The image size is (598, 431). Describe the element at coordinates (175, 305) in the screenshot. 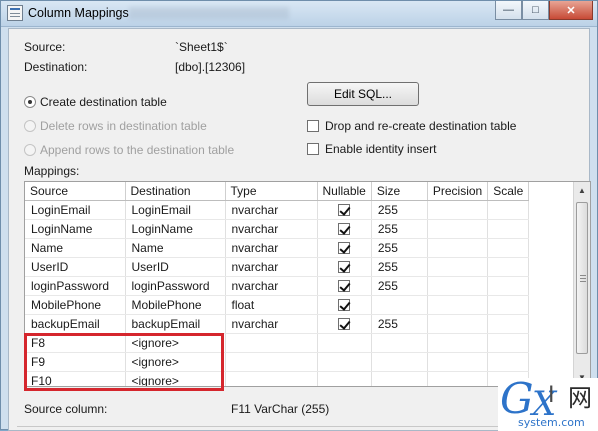

I see `destination-cell: MobilePhone` at that location.